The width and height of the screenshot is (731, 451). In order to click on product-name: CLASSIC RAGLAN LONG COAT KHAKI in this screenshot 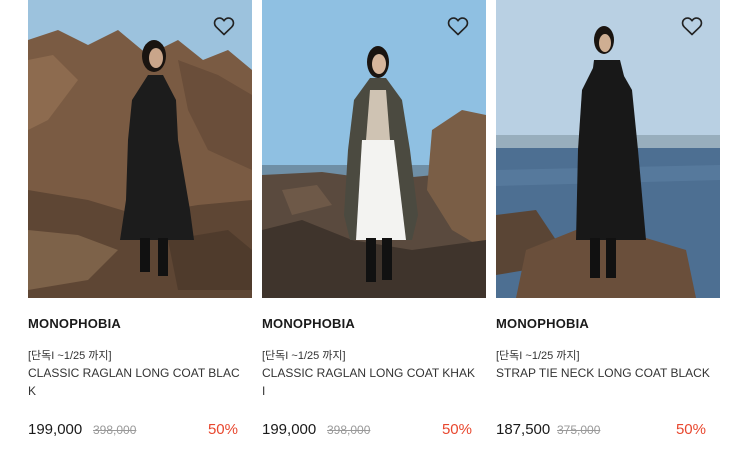, I will do `click(370, 382)`.